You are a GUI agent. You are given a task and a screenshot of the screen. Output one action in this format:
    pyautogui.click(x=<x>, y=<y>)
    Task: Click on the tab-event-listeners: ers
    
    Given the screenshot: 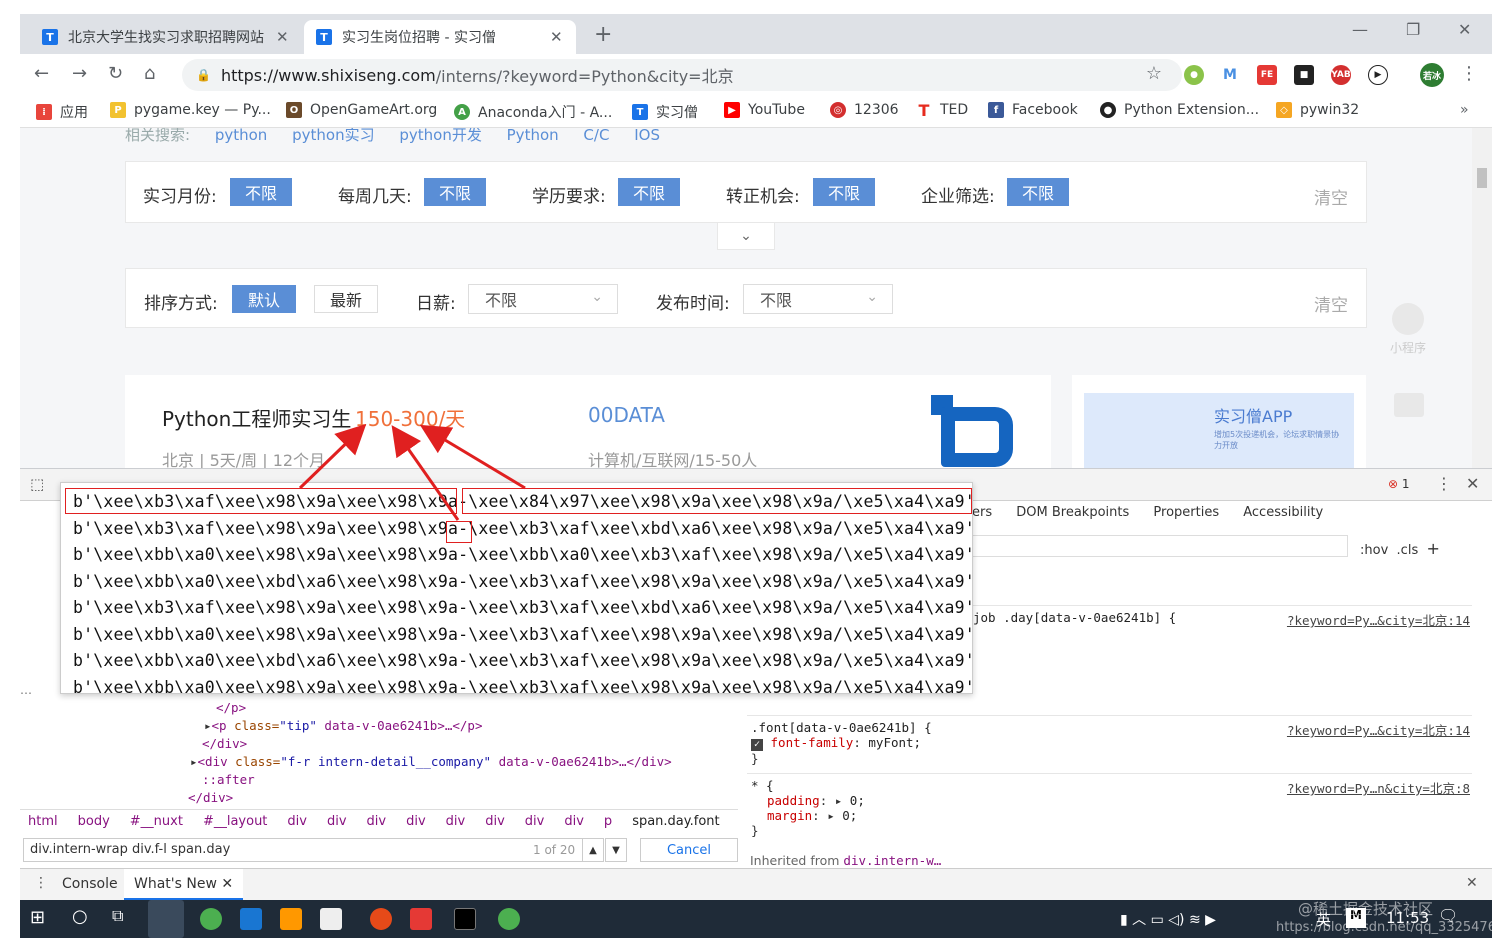 What is the action you would take?
    pyautogui.click(x=982, y=512)
    